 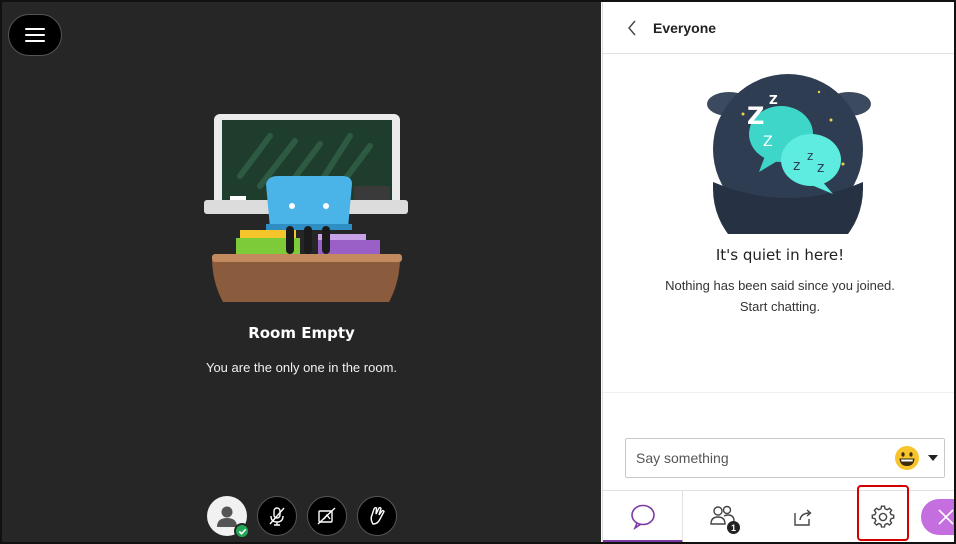 I want to click on raise-hand-button, so click(x=377, y=516).